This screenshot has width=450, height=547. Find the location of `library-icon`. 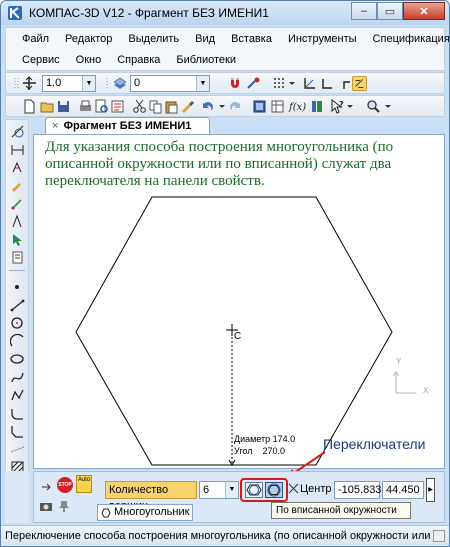

library-icon is located at coordinates (317, 106).